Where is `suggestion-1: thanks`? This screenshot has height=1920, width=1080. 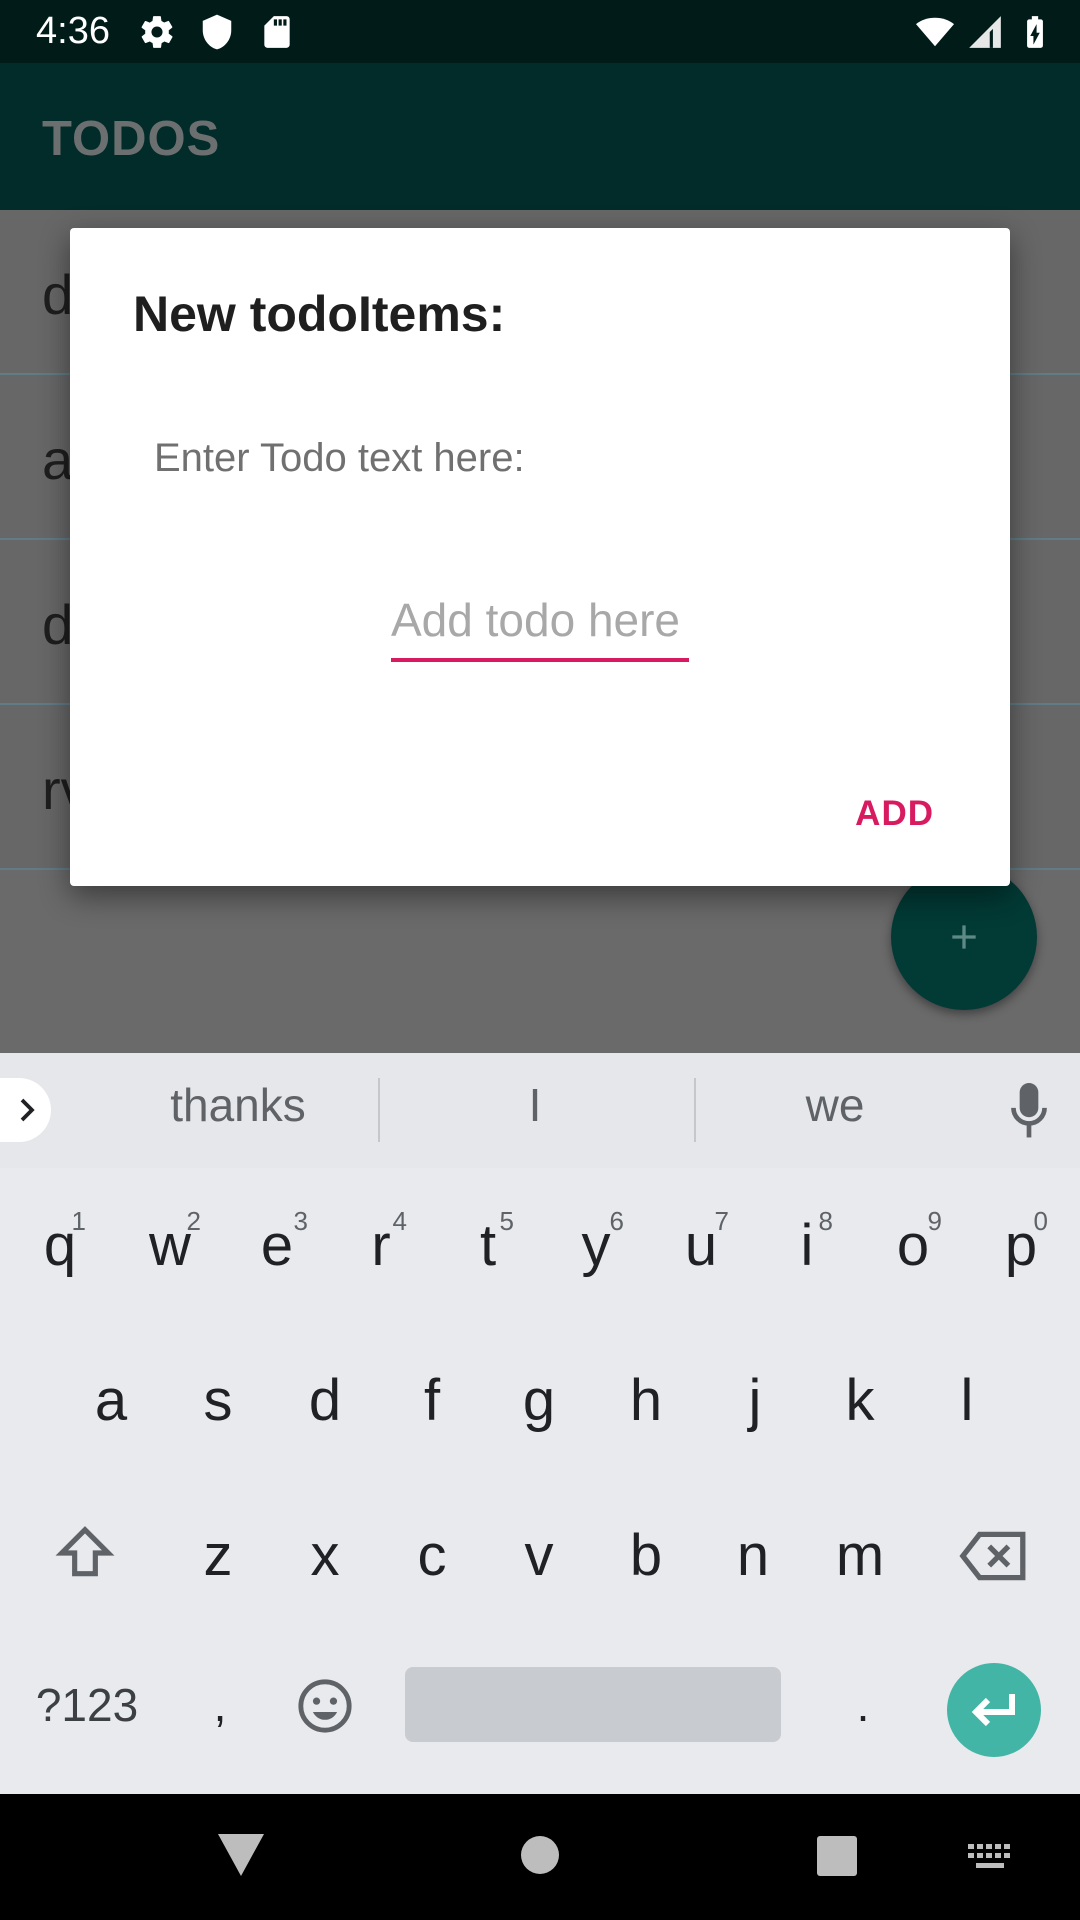
suggestion-1: thanks is located at coordinates (238, 1105).